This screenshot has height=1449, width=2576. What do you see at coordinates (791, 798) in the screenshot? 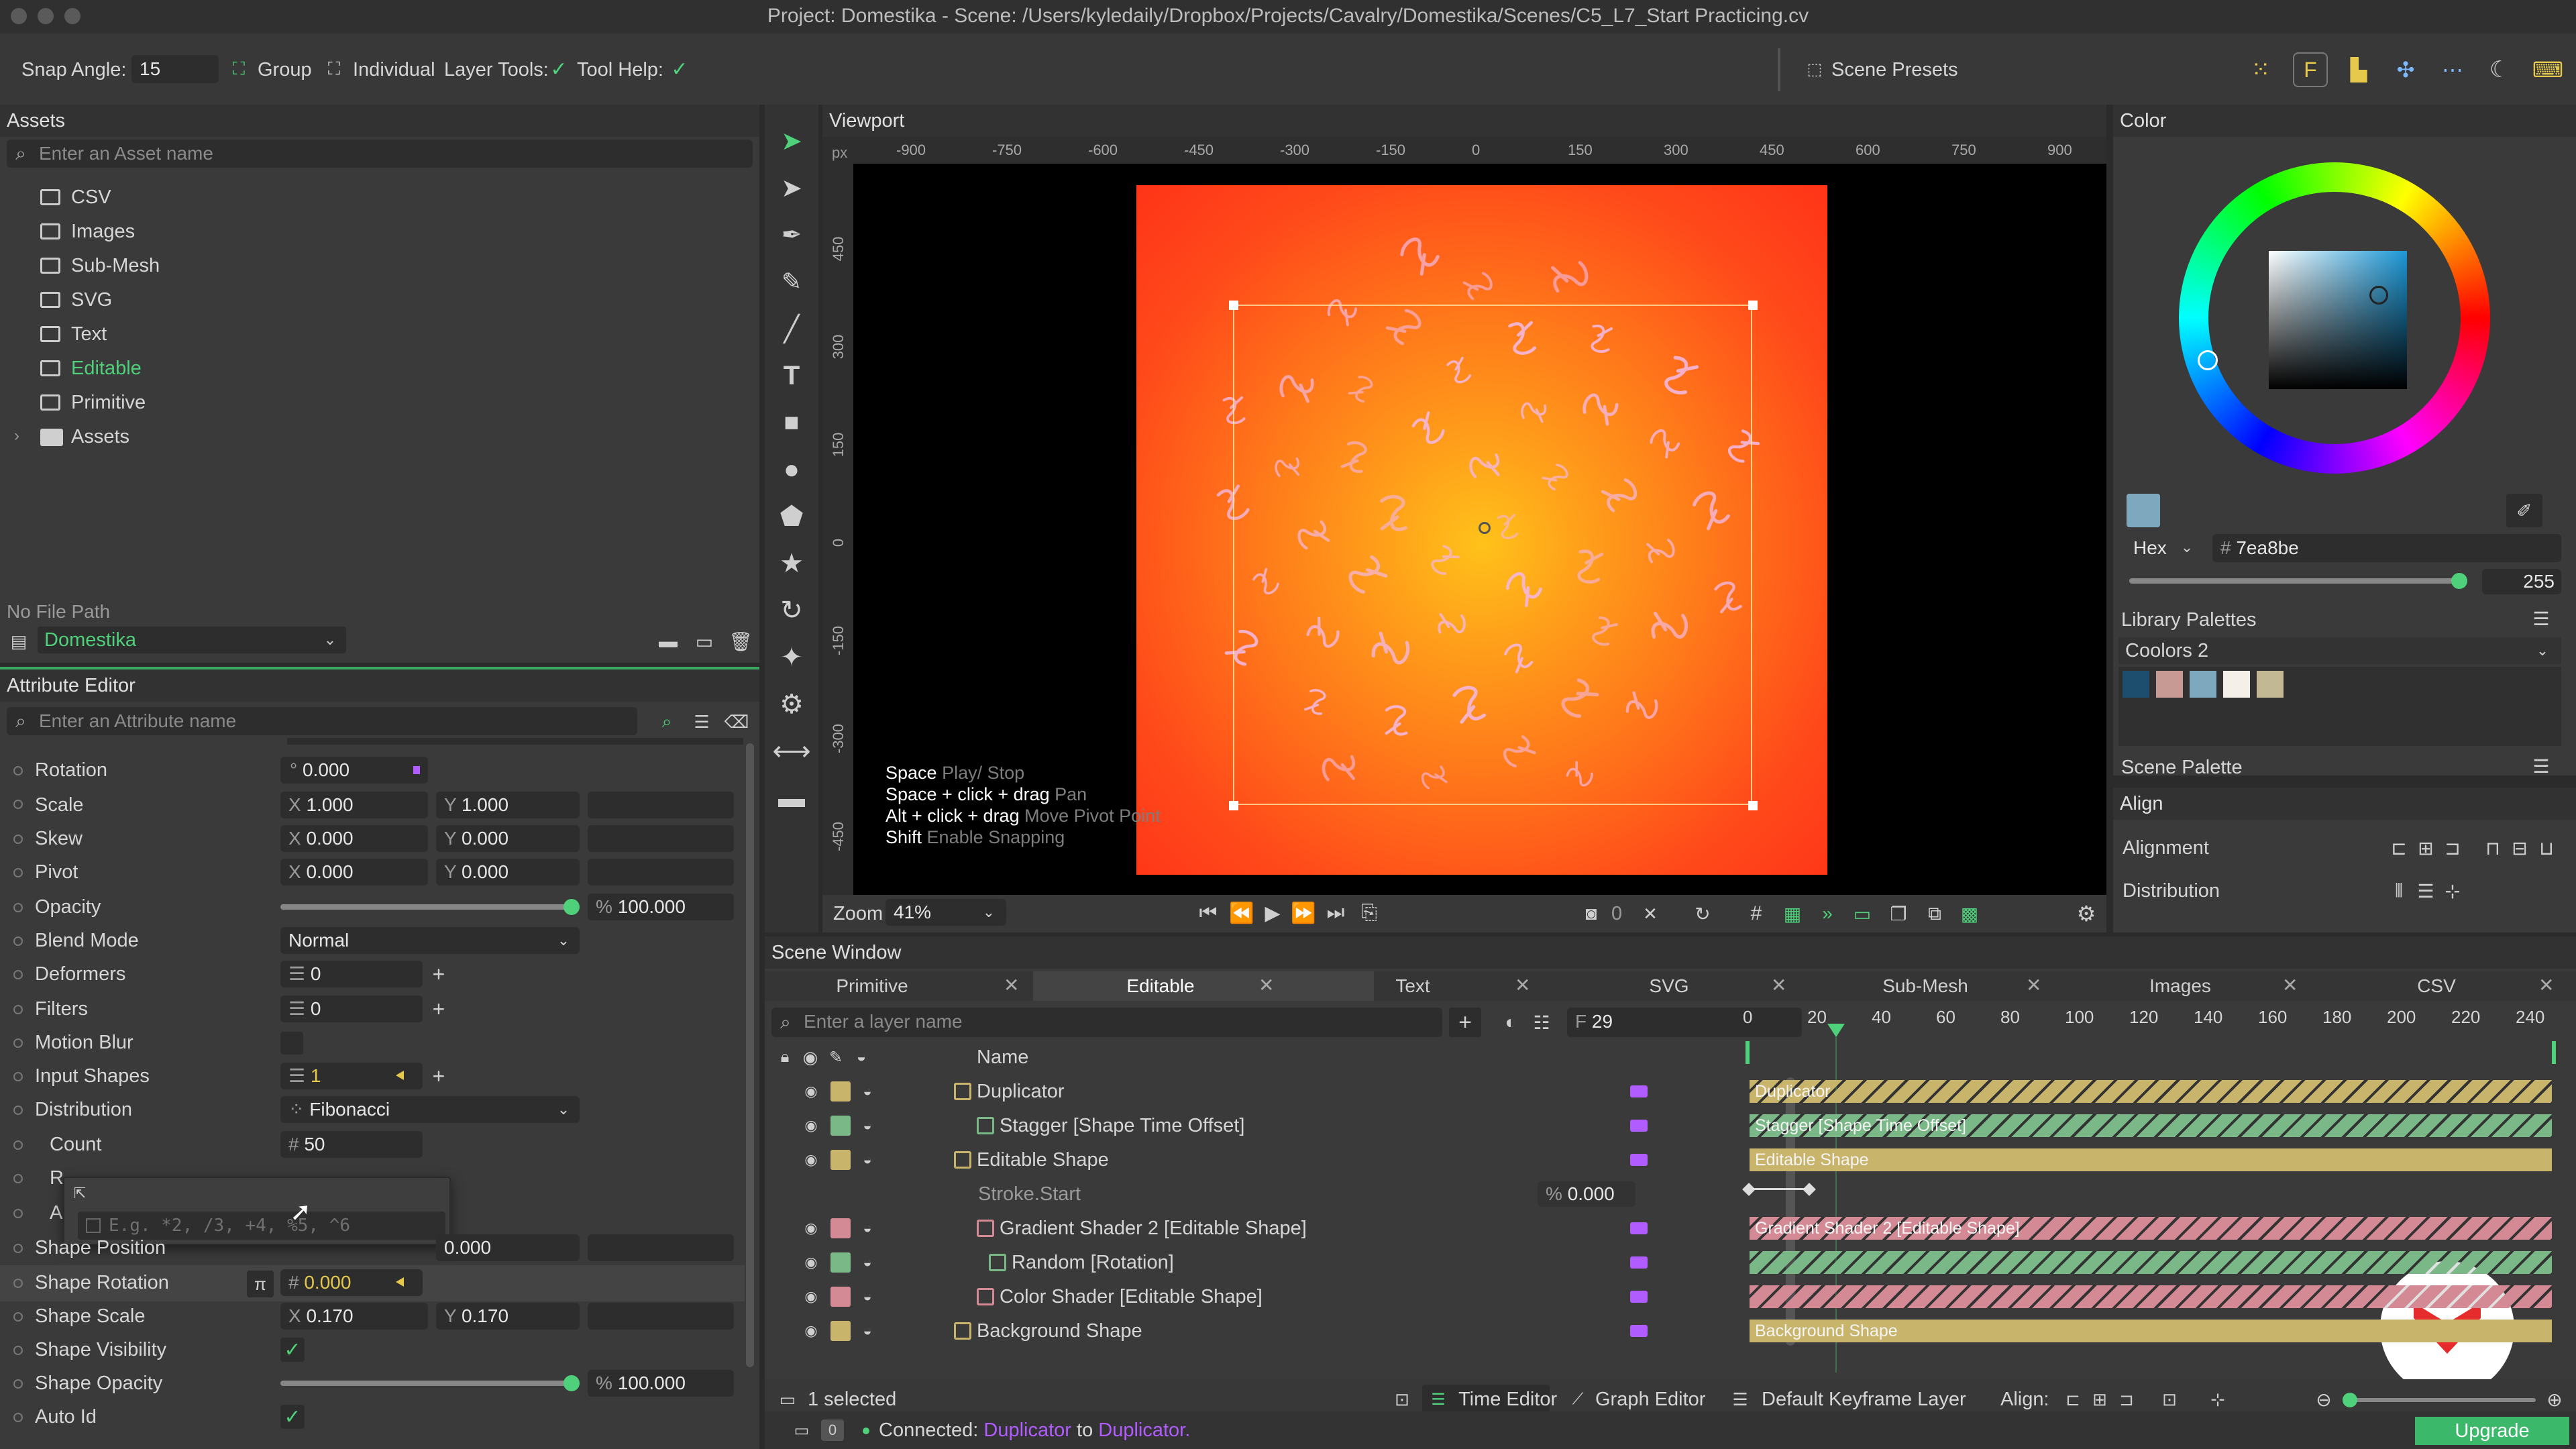
I see `capsule-tool-icon: ▬` at bounding box center [791, 798].